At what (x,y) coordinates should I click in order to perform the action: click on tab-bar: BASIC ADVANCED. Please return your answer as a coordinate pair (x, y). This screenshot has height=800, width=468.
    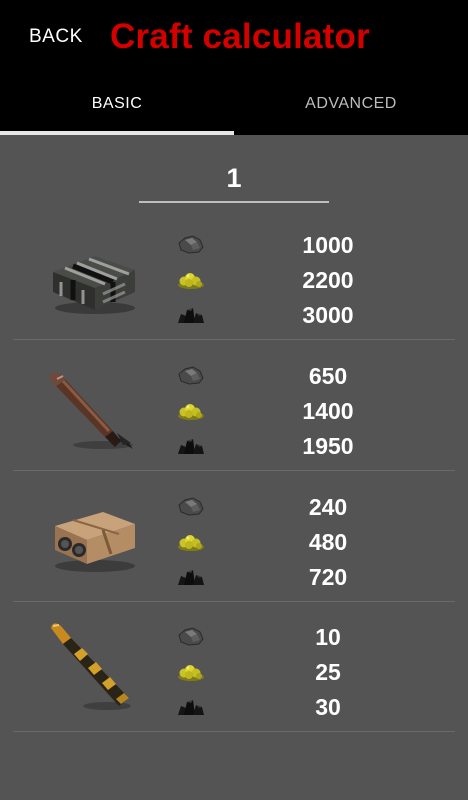
    Looking at the image, I should click on (234, 103).